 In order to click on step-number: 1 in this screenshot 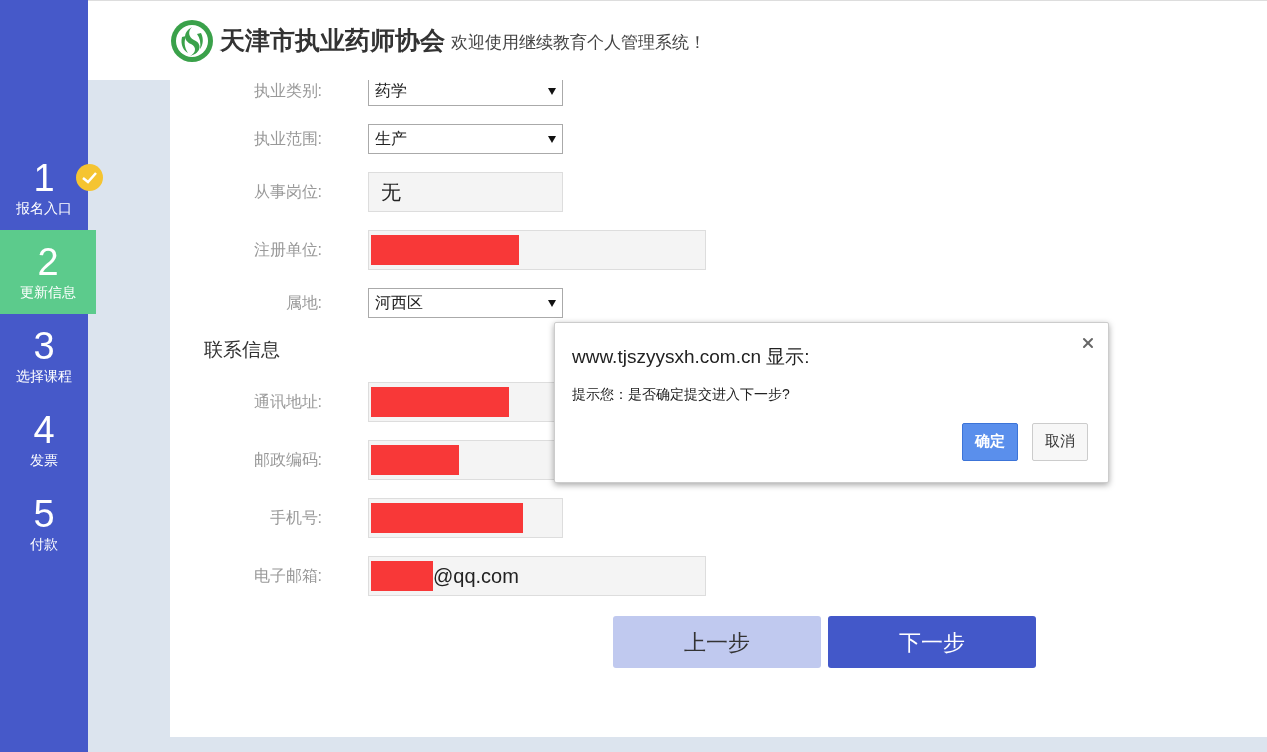, I will do `click(44, 177)`.